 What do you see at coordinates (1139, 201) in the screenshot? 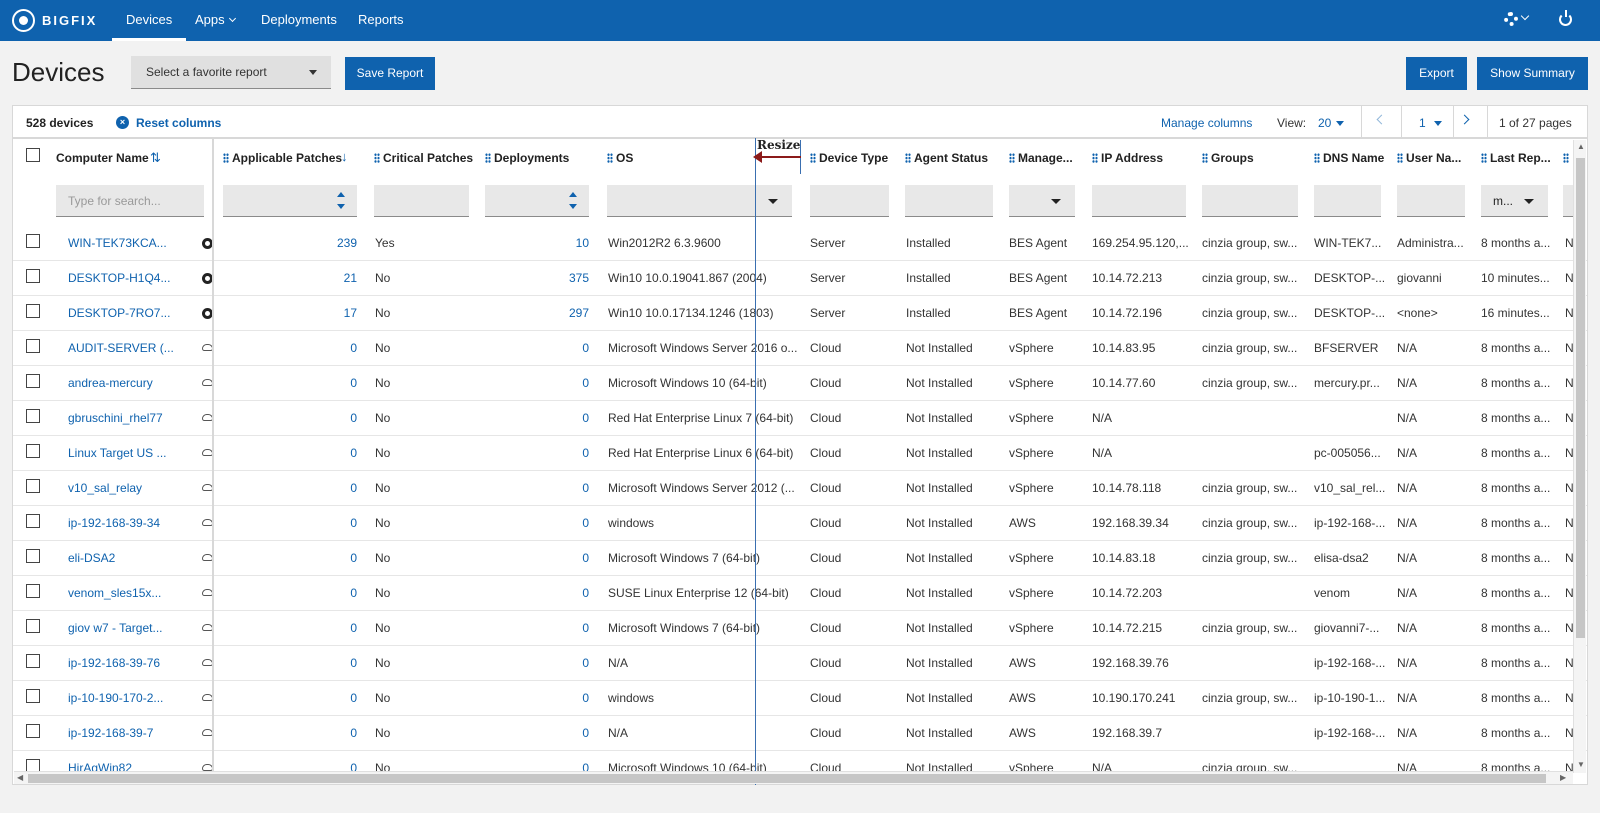
I see `ip-address-filter` at bounding box center [1139, 201].